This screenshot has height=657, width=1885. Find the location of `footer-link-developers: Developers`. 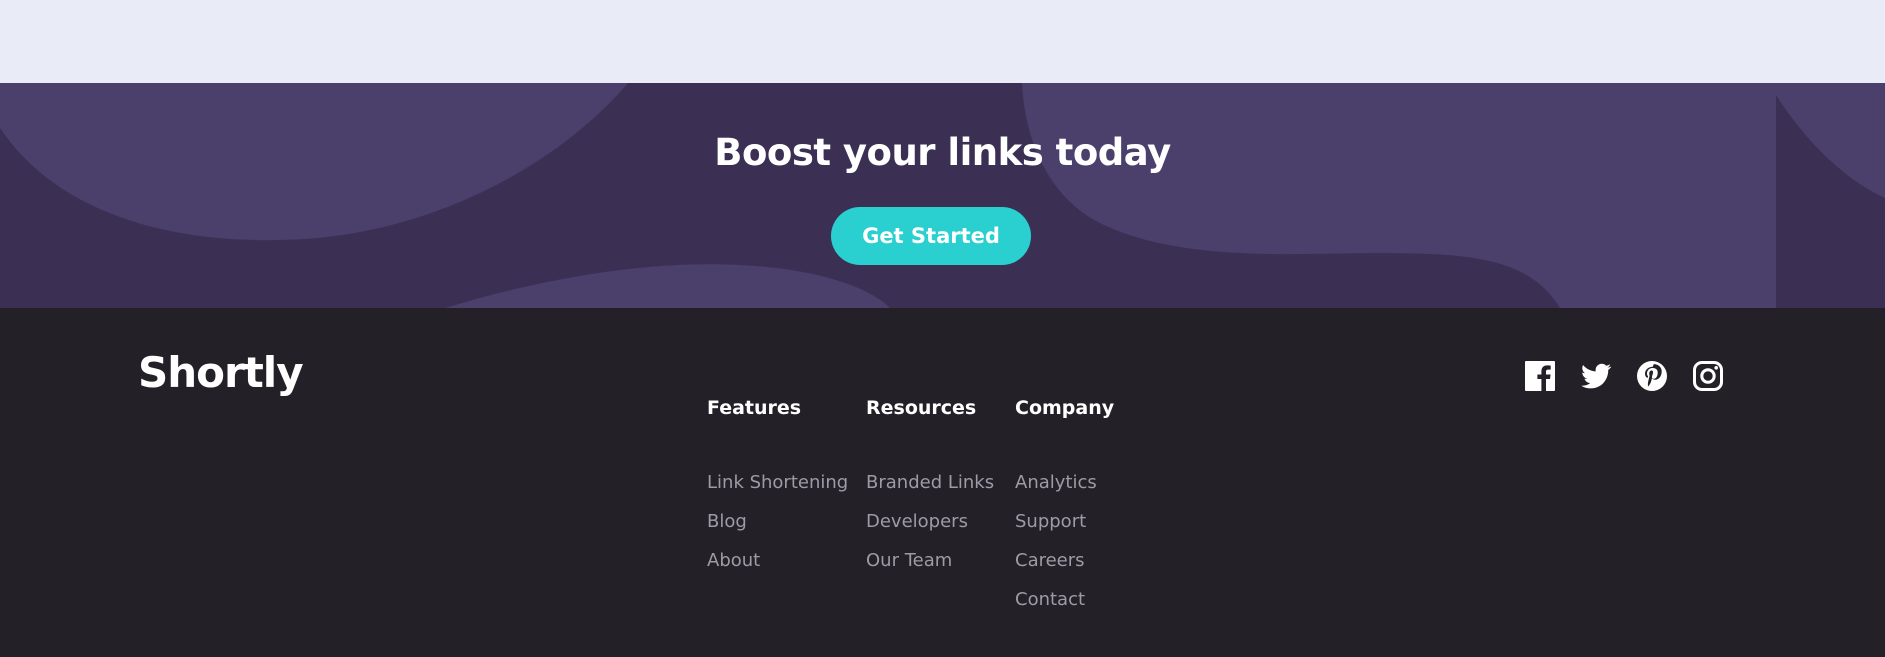

footer-link-developers: Developers is located at coordinates (917, 521).